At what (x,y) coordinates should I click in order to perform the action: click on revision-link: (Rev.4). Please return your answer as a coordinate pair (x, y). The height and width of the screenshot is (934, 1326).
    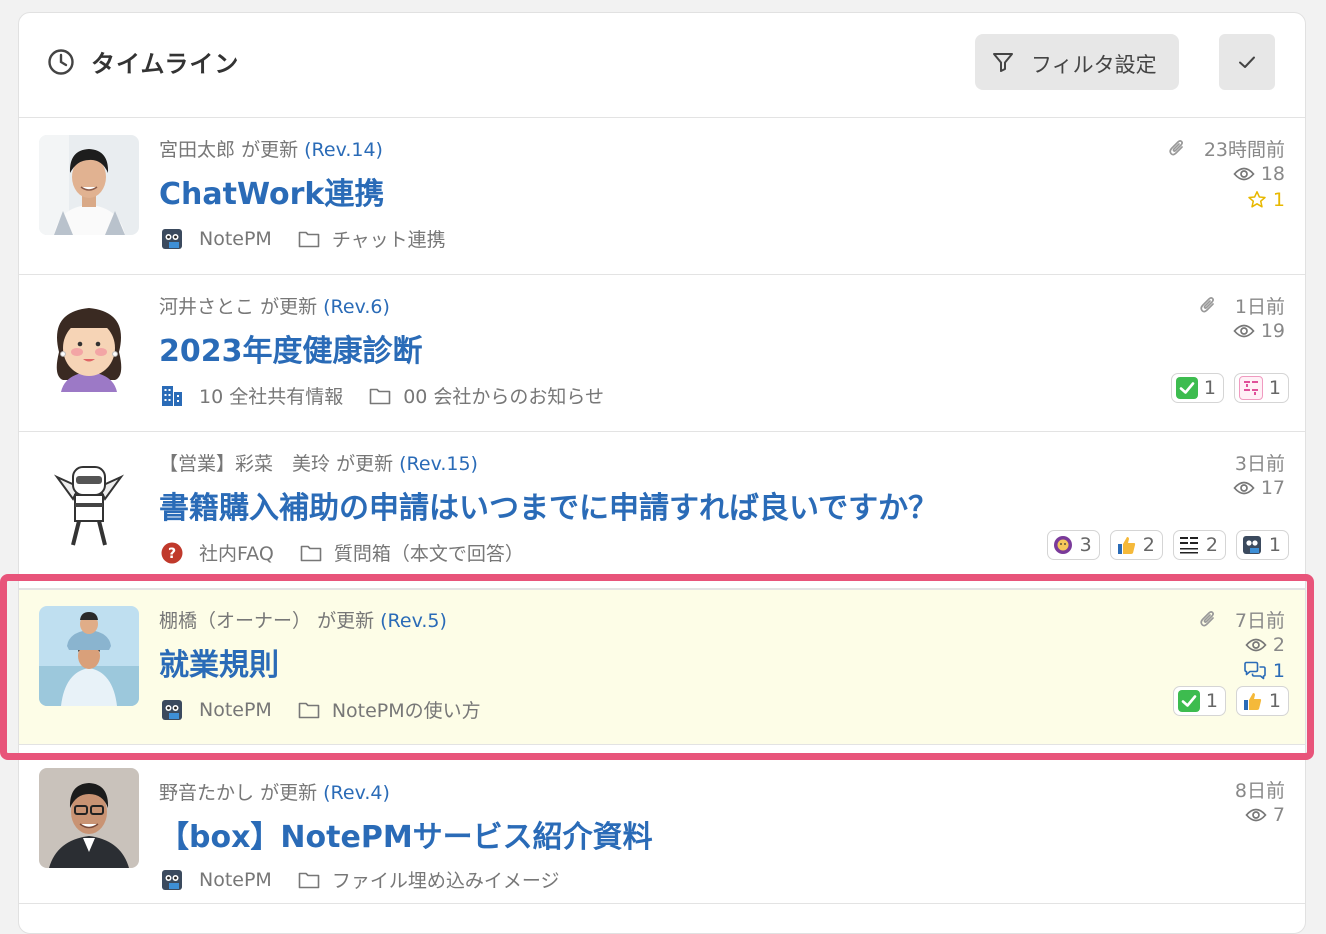
    Looking at the image, I should click on (356, 793).